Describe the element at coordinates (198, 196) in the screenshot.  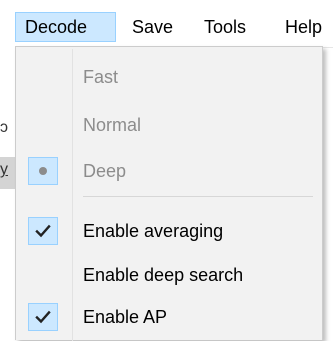
I see `menu-separator` at that location.